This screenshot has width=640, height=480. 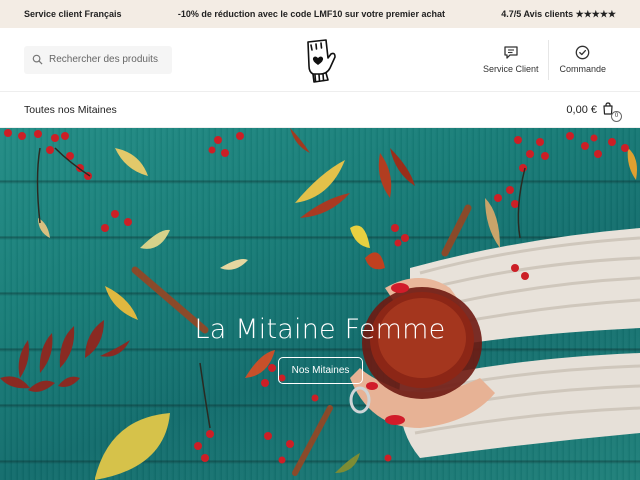 What do you see at coordinates (558, 14) in the screenshot?
I see `reviews-rating: 4.7/5 Avis clients ★★★★★` at bounding box center [558, 14].